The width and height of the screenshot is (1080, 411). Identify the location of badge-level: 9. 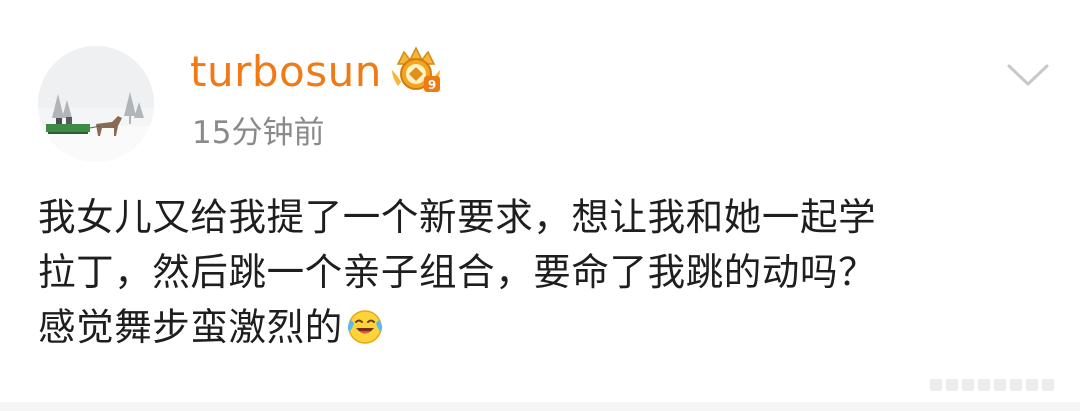
(432, 85).